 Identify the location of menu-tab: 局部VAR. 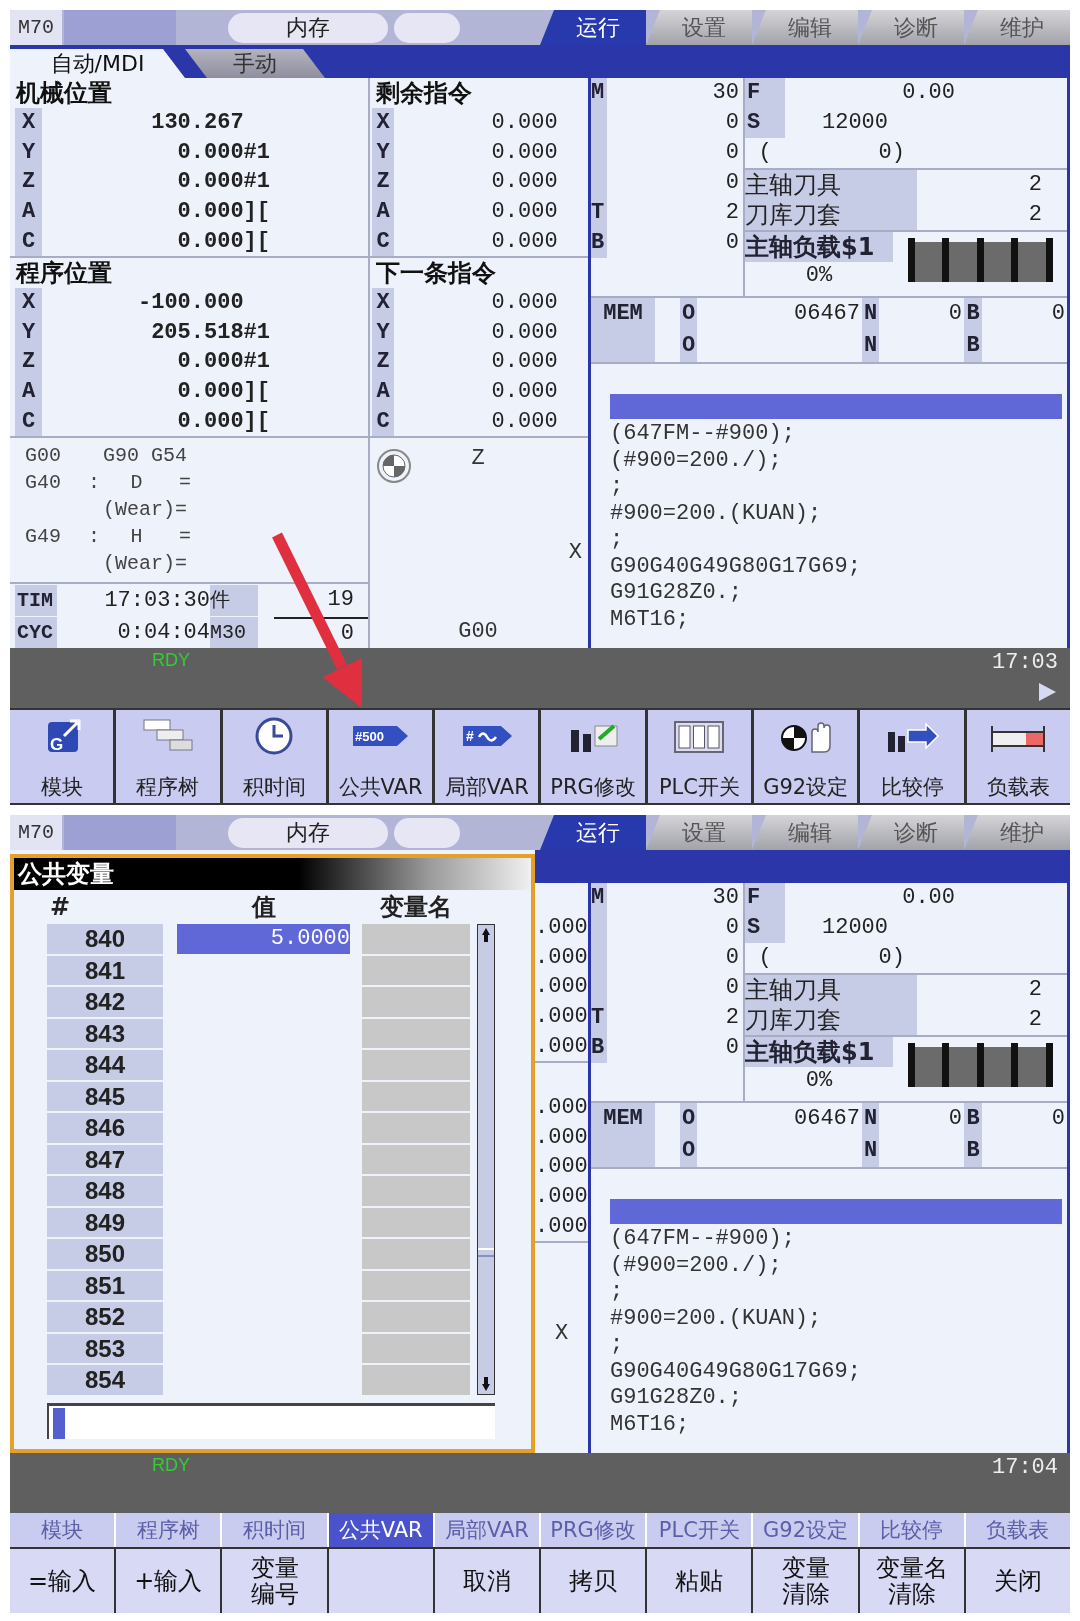
(486, 1530).